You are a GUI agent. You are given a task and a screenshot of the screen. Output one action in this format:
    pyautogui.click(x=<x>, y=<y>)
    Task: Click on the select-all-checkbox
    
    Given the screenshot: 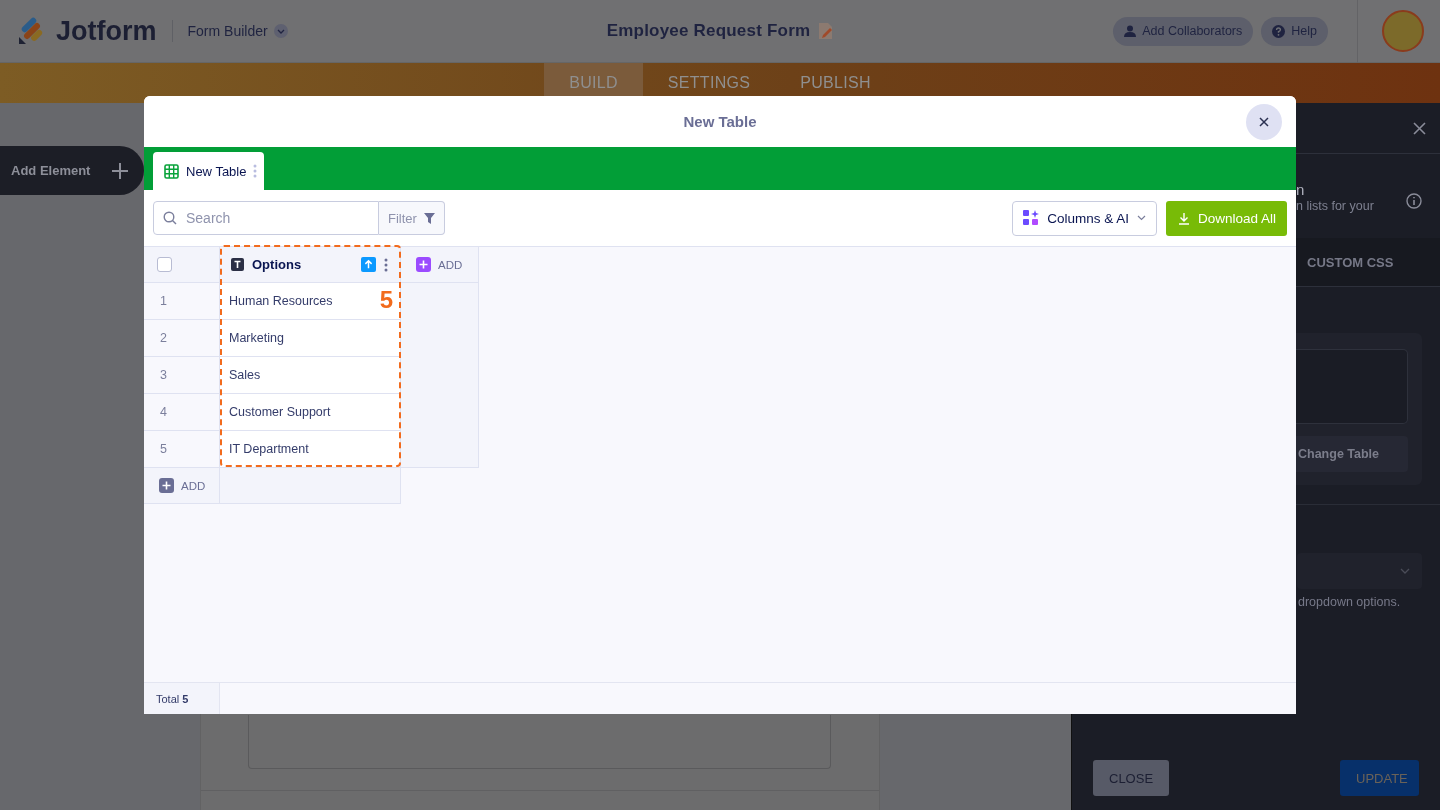 What is the action you would take?
    pyautogui.click(x=164, y=264)
    